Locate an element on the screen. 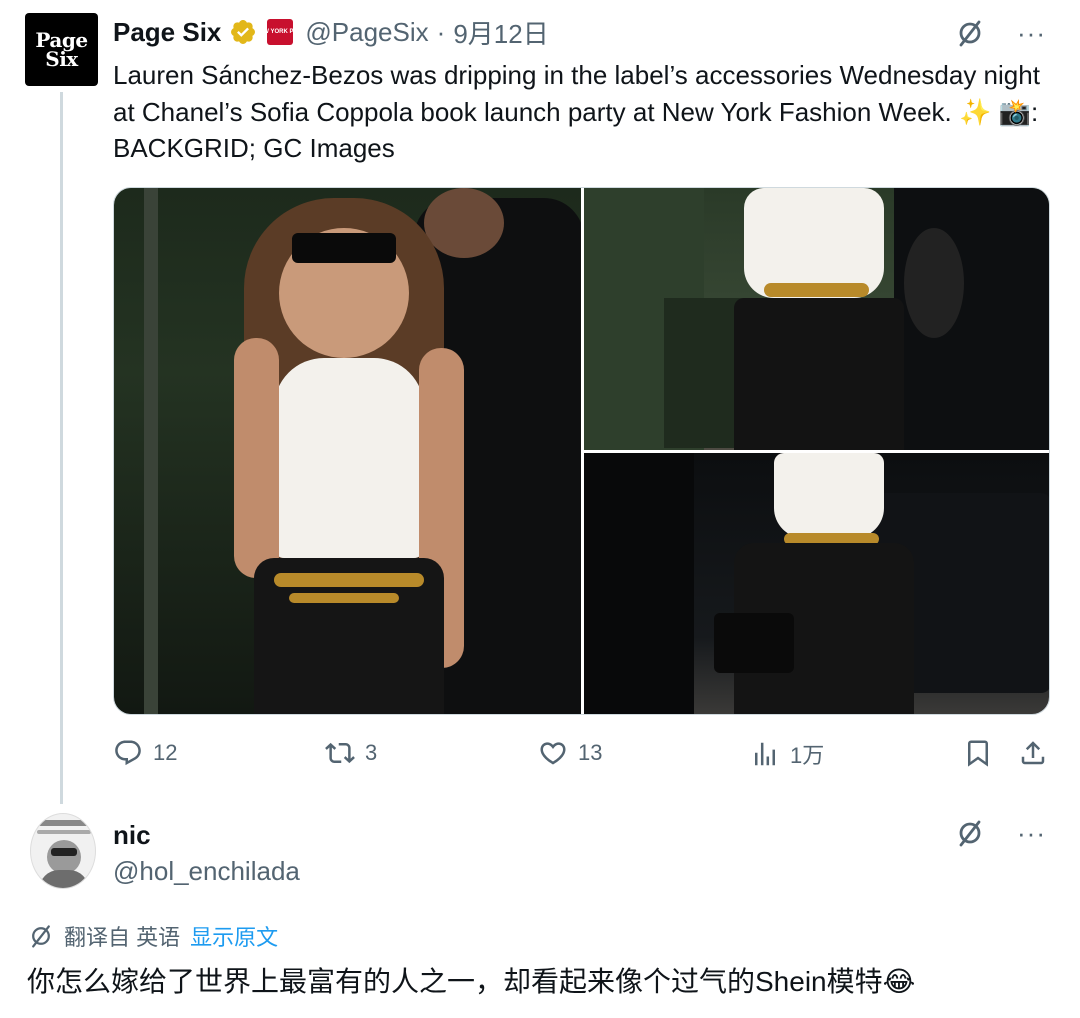  reply-count: 12 is located at coordinates (165, 752).